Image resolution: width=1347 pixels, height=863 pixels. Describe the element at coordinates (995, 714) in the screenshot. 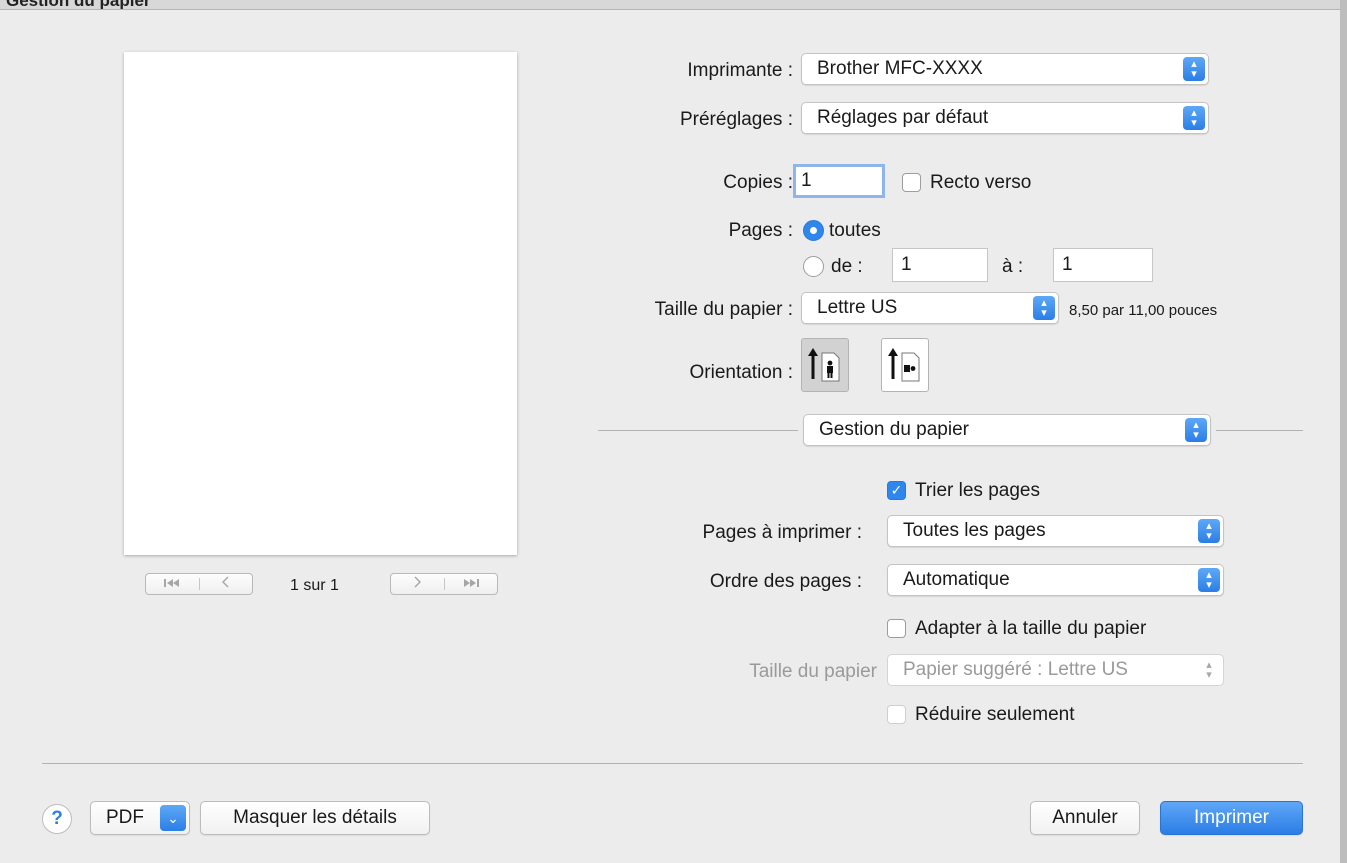

I see `scale-down-label: Réduire seulement` at that location.